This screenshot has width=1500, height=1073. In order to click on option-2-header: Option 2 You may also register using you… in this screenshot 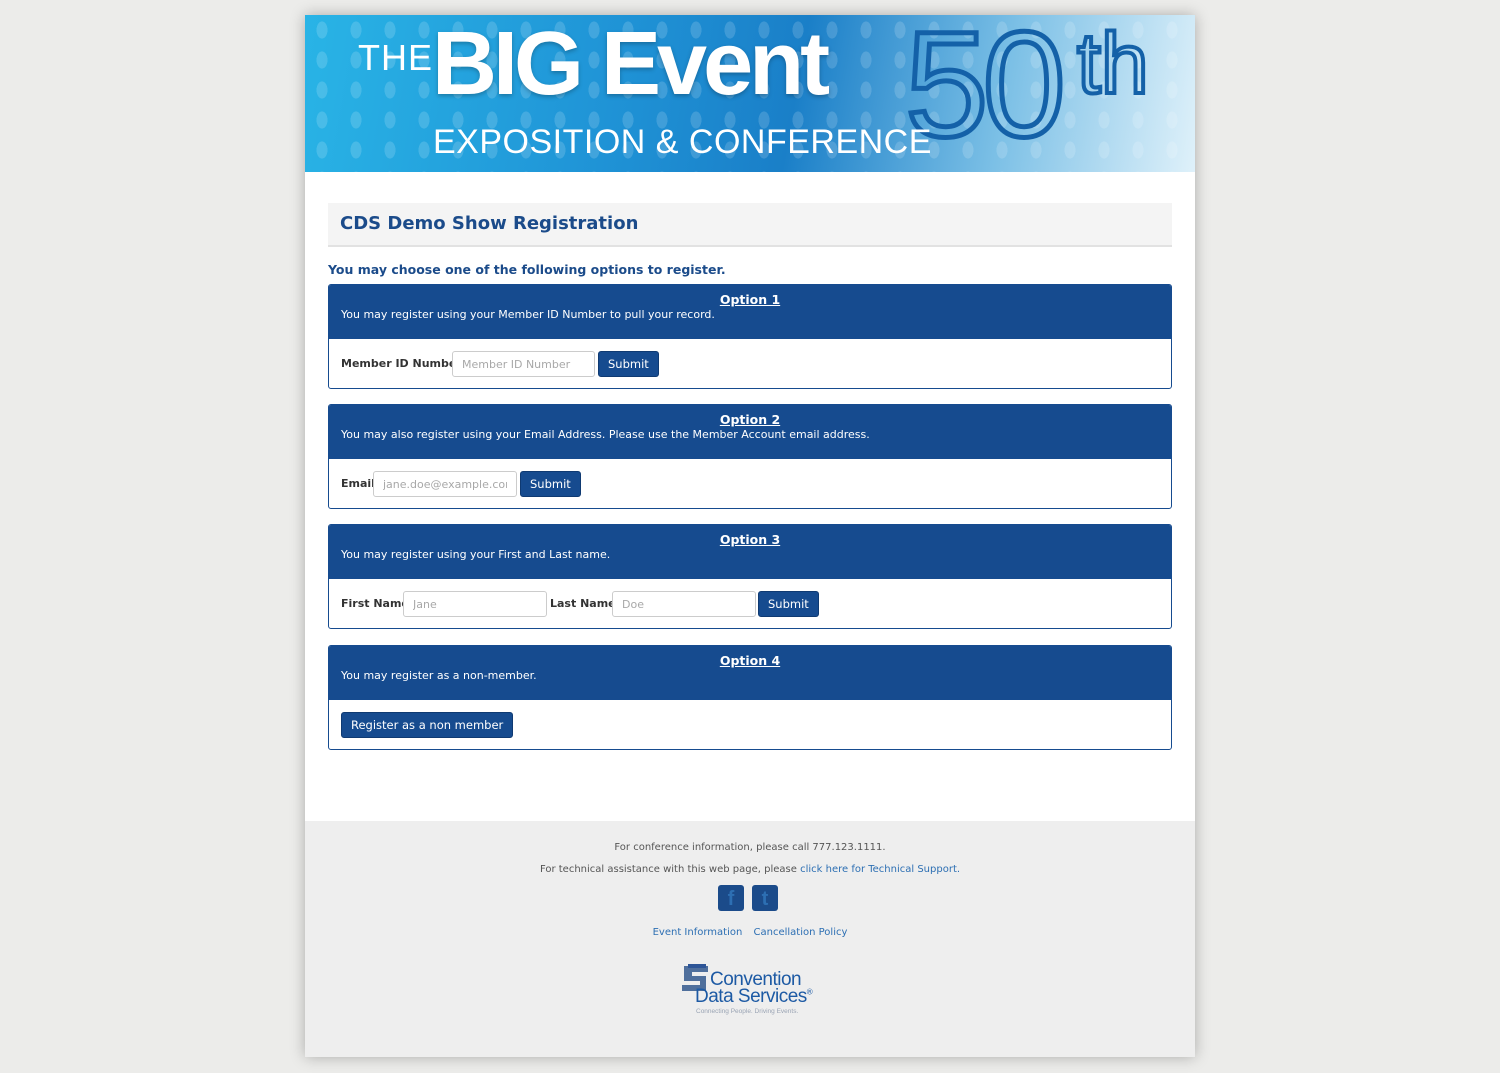, I will do `click(750, 432)`.